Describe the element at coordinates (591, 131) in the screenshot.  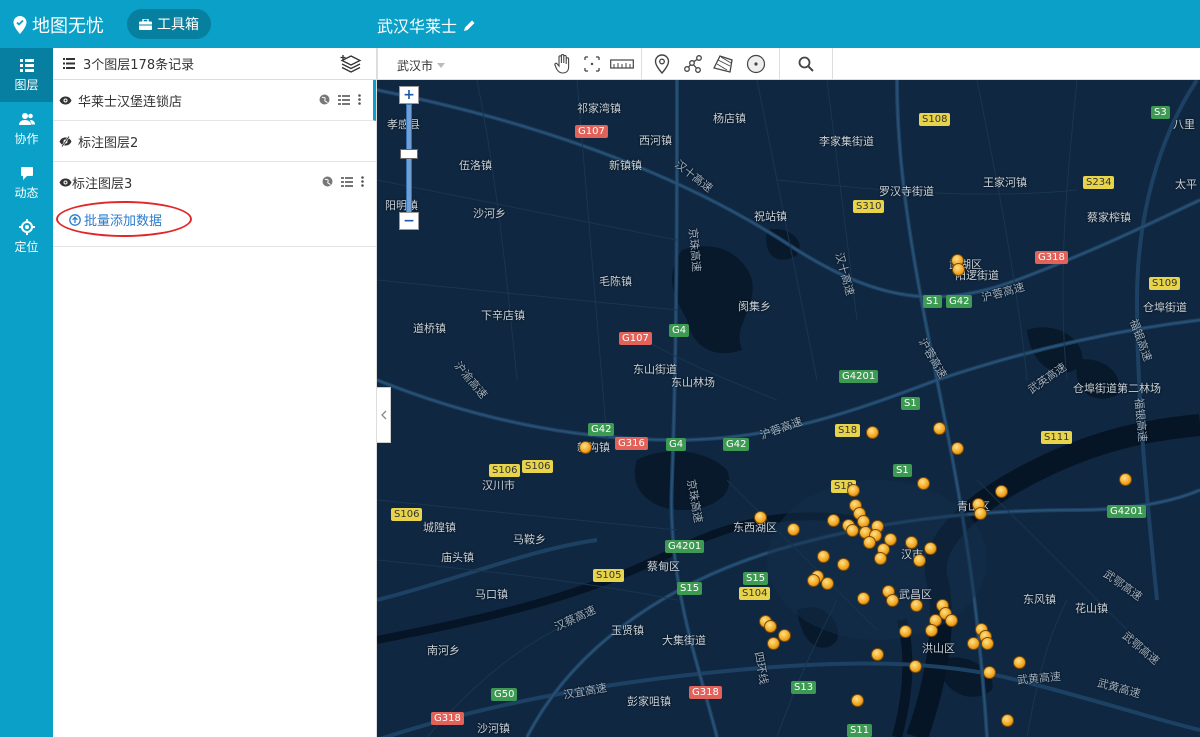
I see `road-shield: G107` at that location.